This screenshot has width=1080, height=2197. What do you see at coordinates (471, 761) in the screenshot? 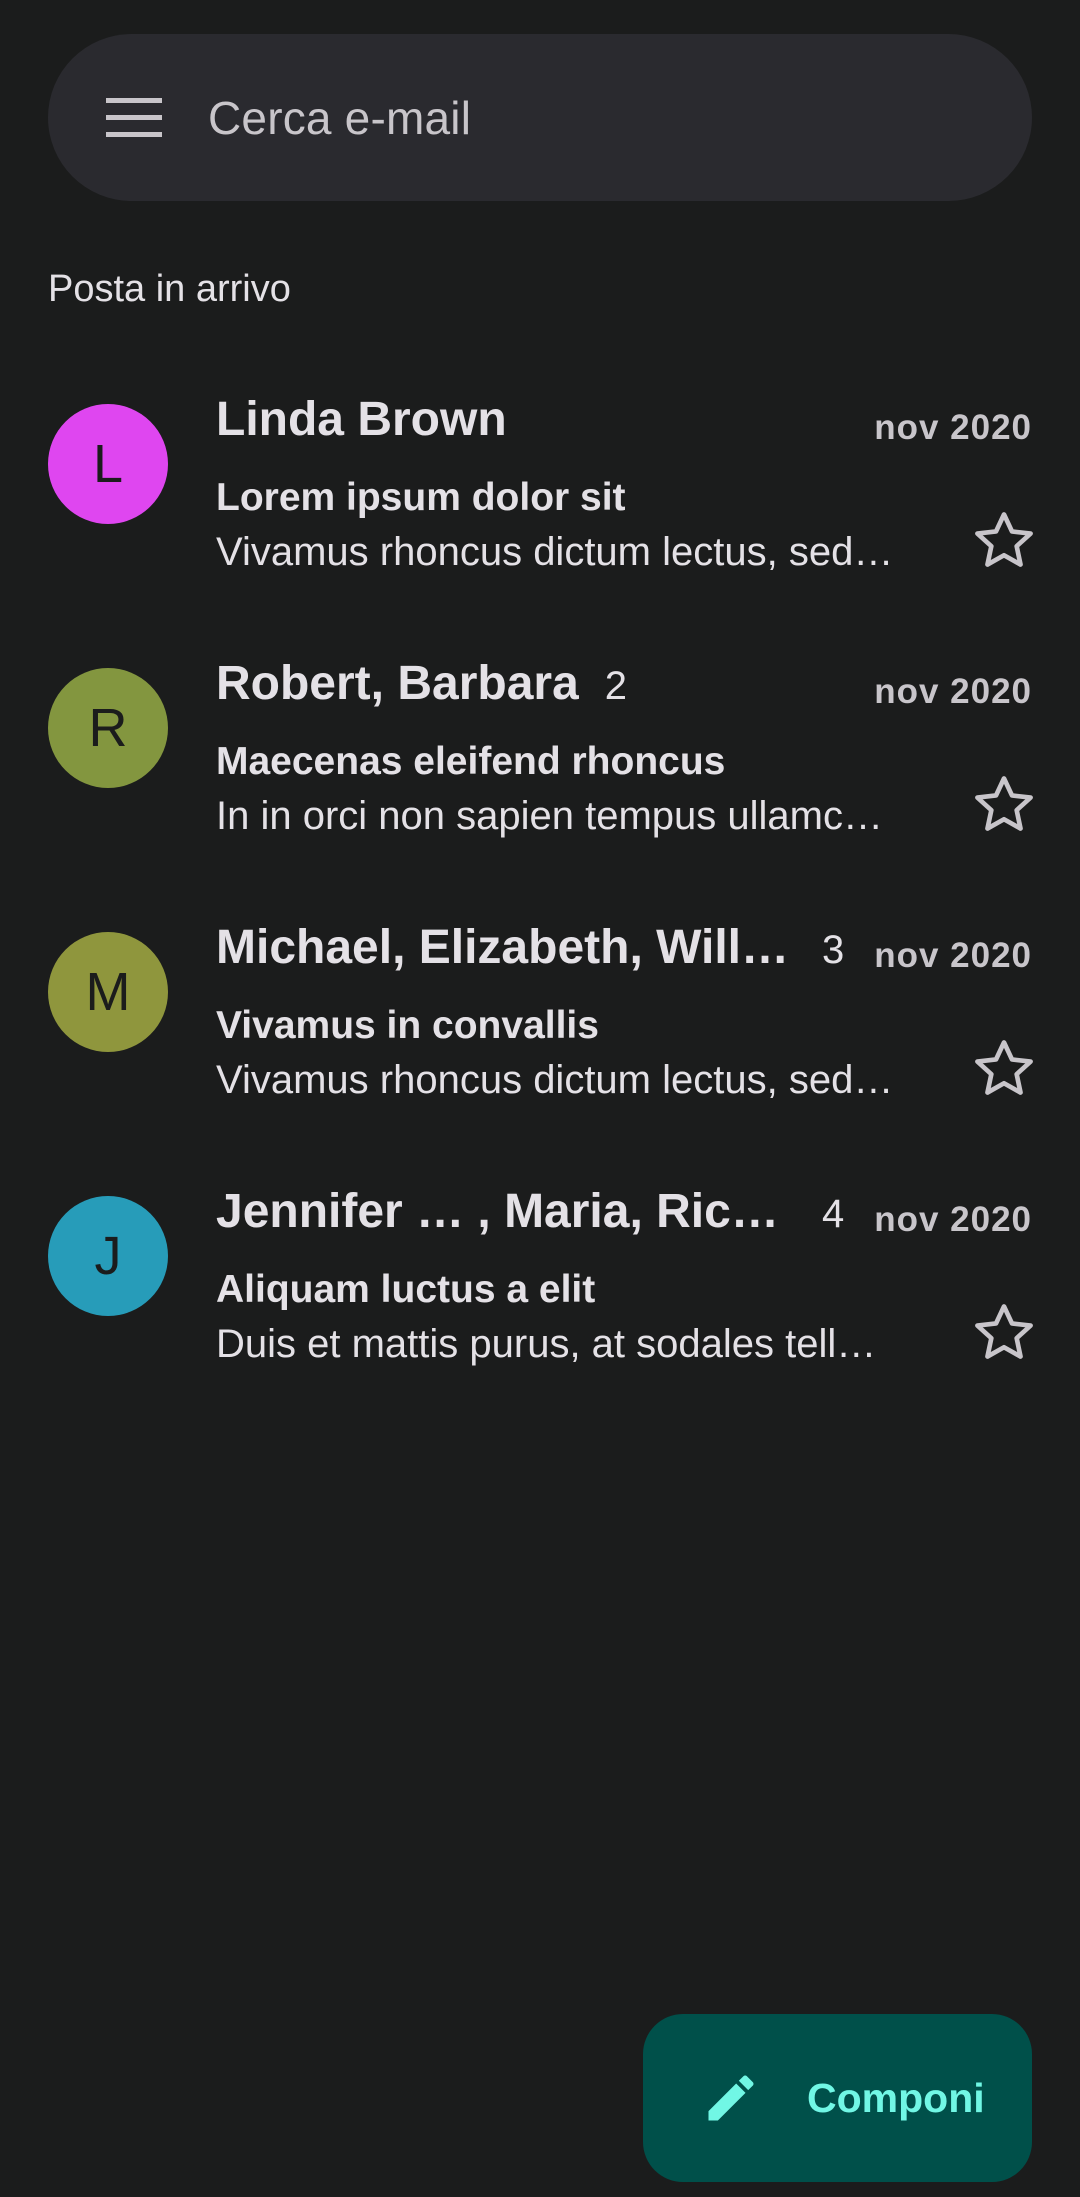
I see `email-subject: Maecenas eleifend rhoncus` at bounding box center [471, 761].